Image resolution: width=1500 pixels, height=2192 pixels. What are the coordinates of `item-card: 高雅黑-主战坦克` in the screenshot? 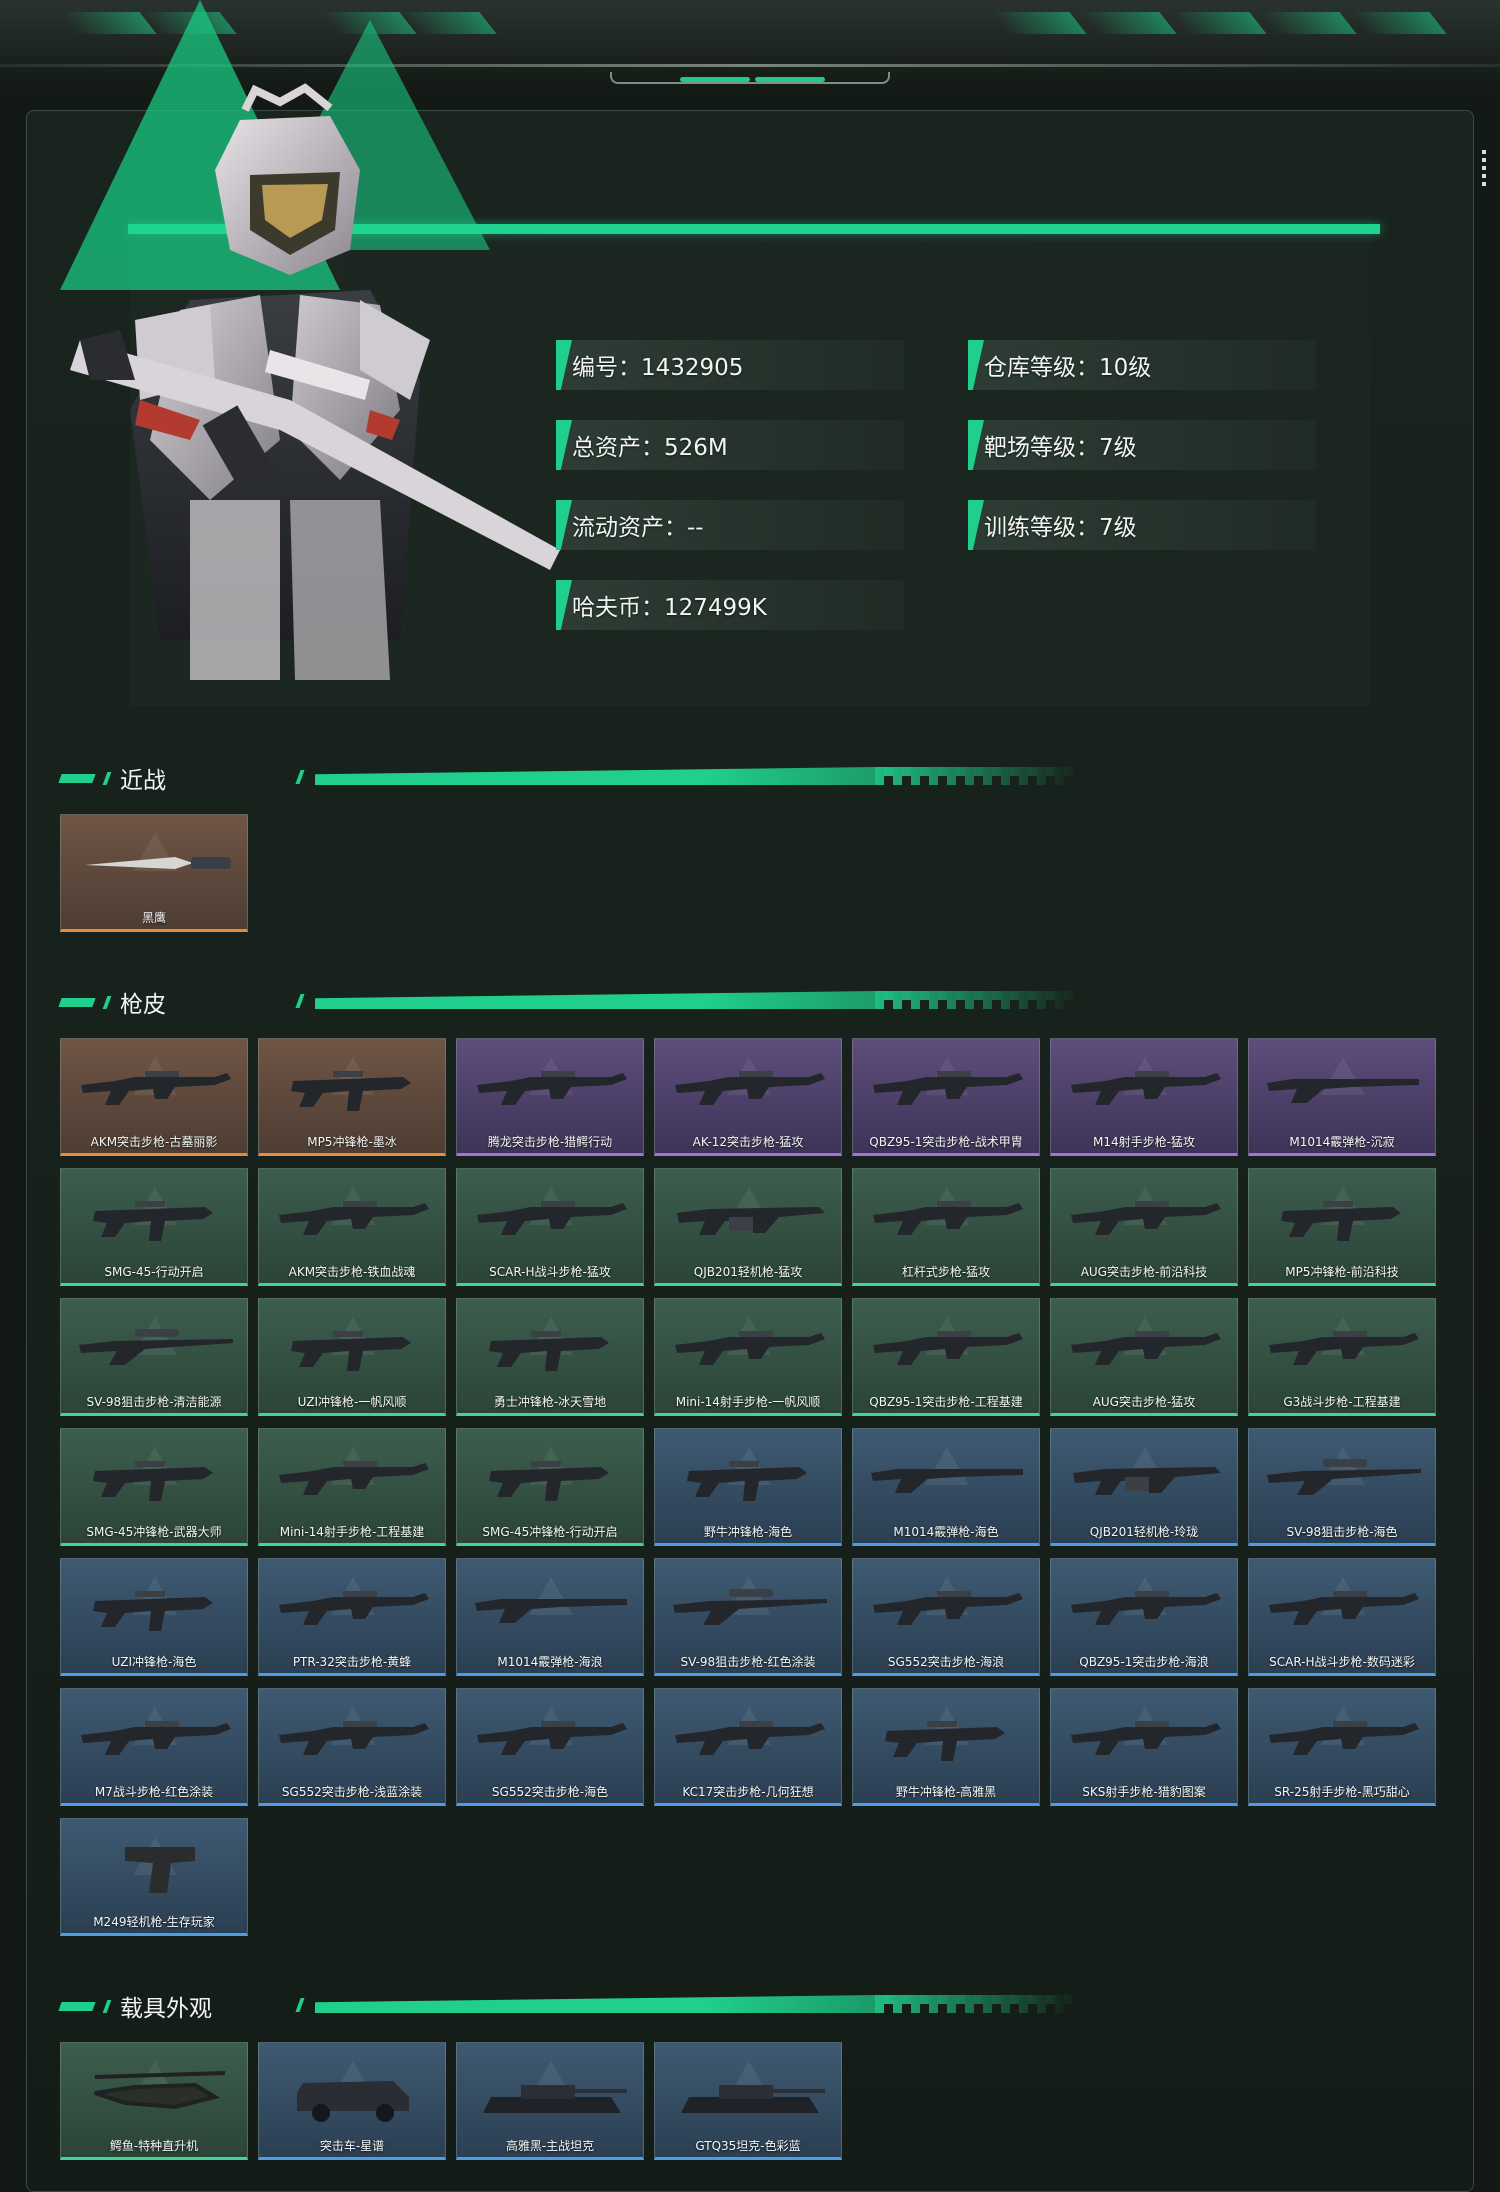 It's located at (550, 2101).